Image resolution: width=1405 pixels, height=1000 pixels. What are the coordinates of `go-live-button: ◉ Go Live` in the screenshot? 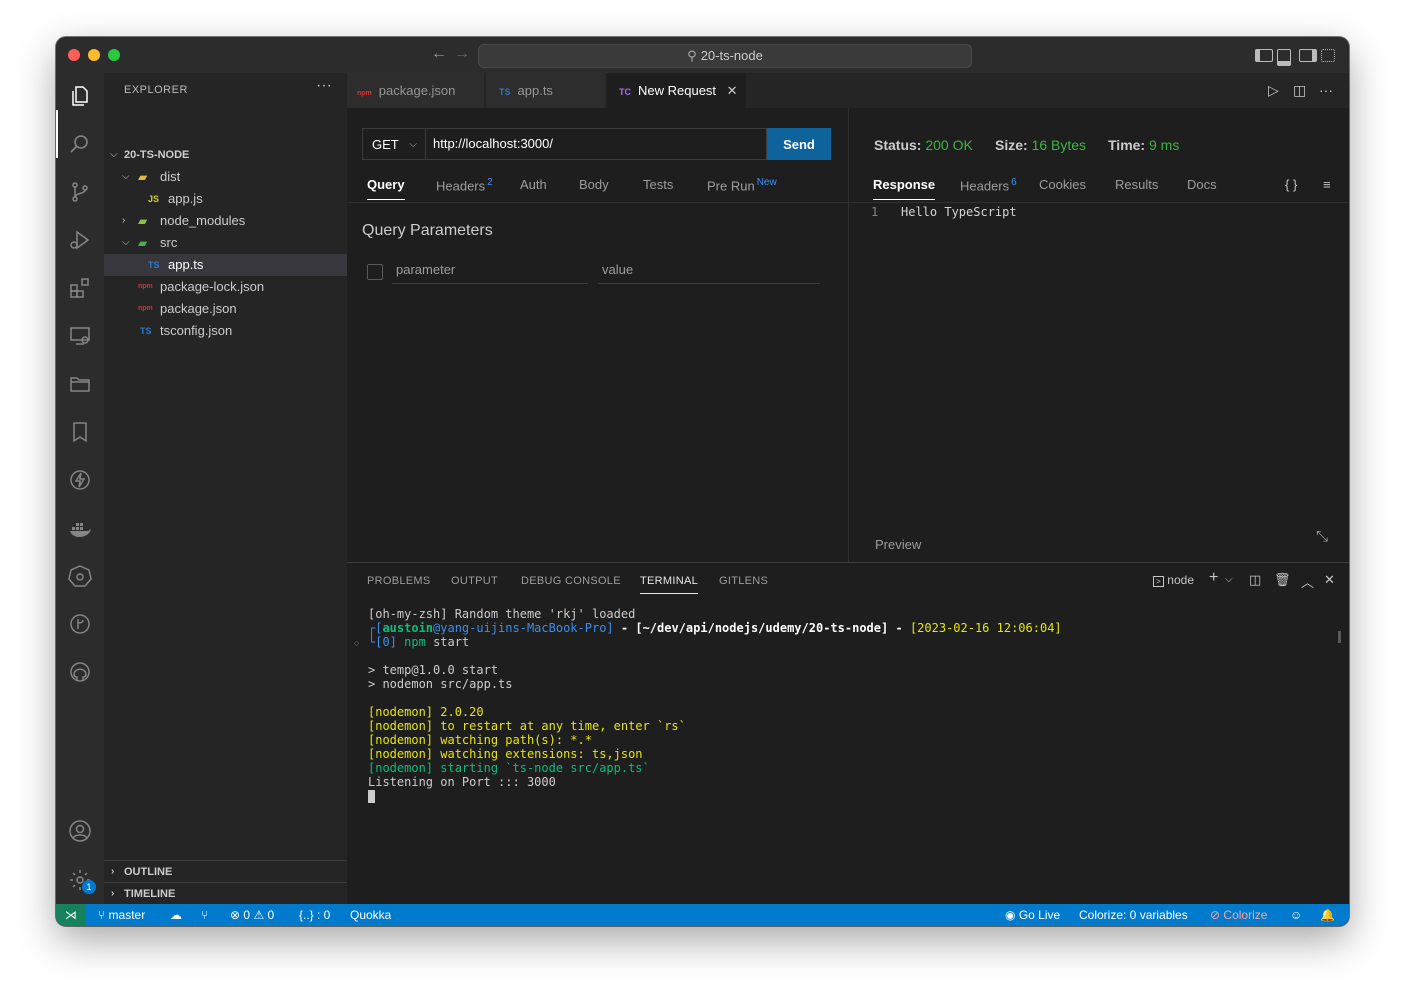 It's located at (1032, 915).